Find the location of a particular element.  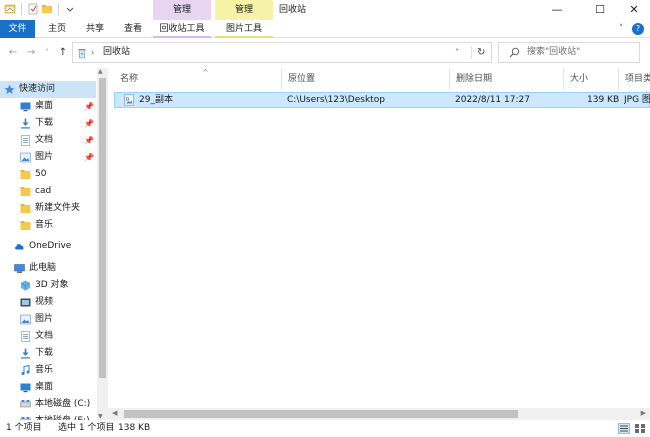

search-input: 搜索"回收站" is located at coordinates (553, 52).